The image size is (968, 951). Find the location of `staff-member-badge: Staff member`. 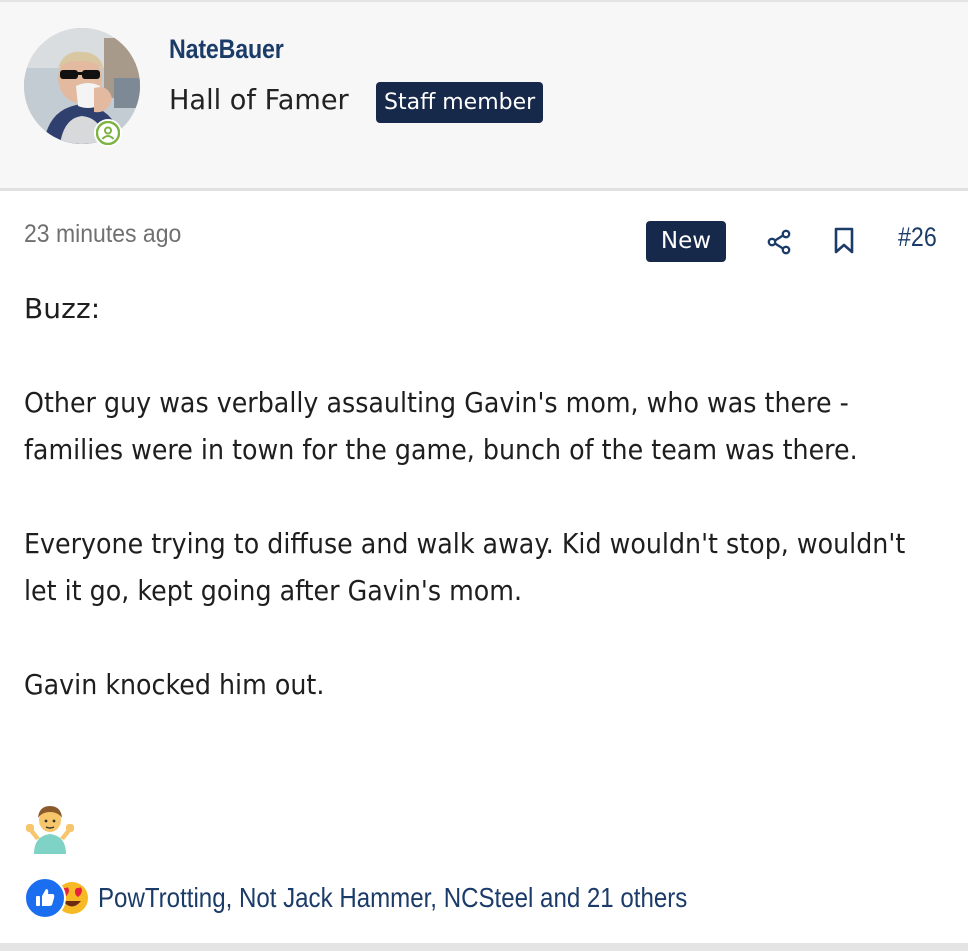

staff-member-badge: Staff member is located at coordinates (460, 102).